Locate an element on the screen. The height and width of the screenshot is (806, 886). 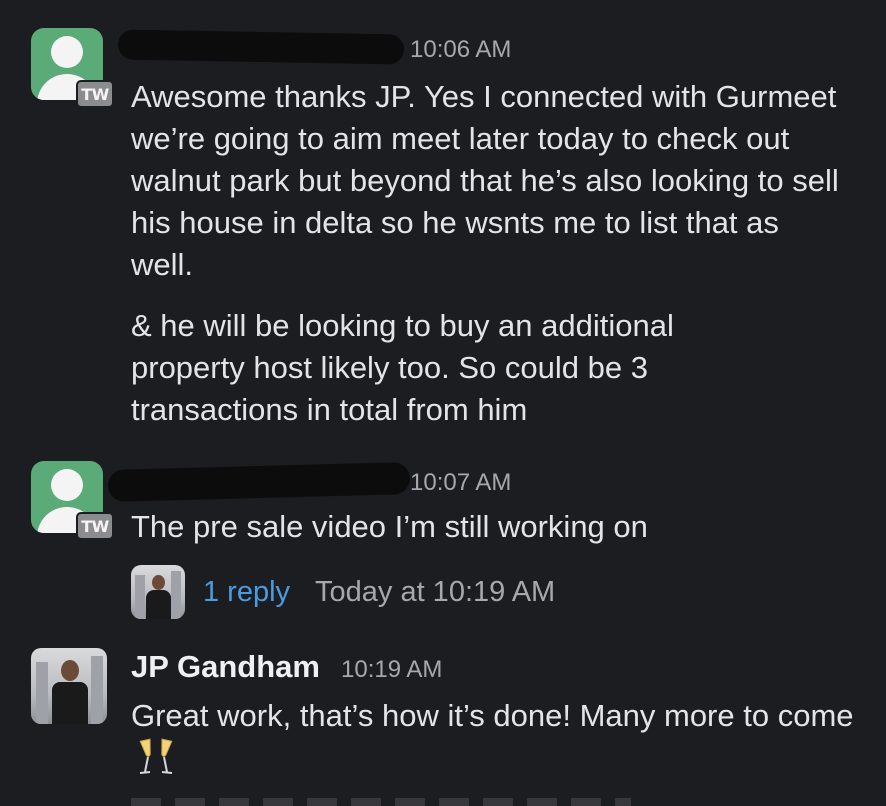
message-timestamp: 10:06 AM is located at coordinates (460, 50).